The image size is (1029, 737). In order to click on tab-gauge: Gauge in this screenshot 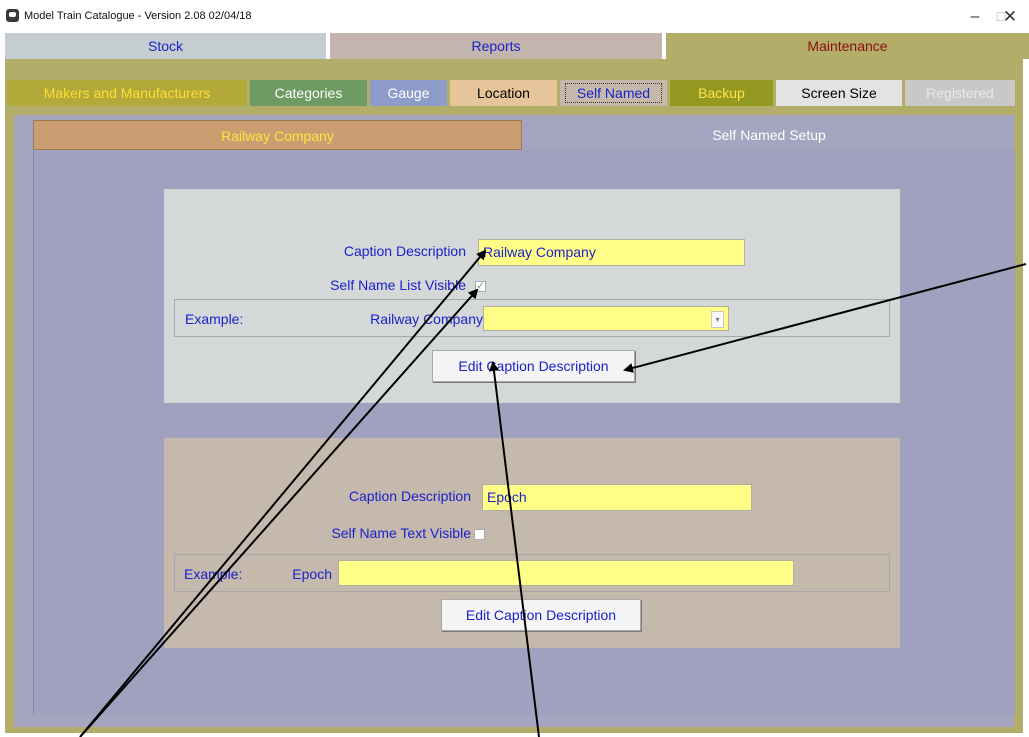, I will do `click(408, 93)`.